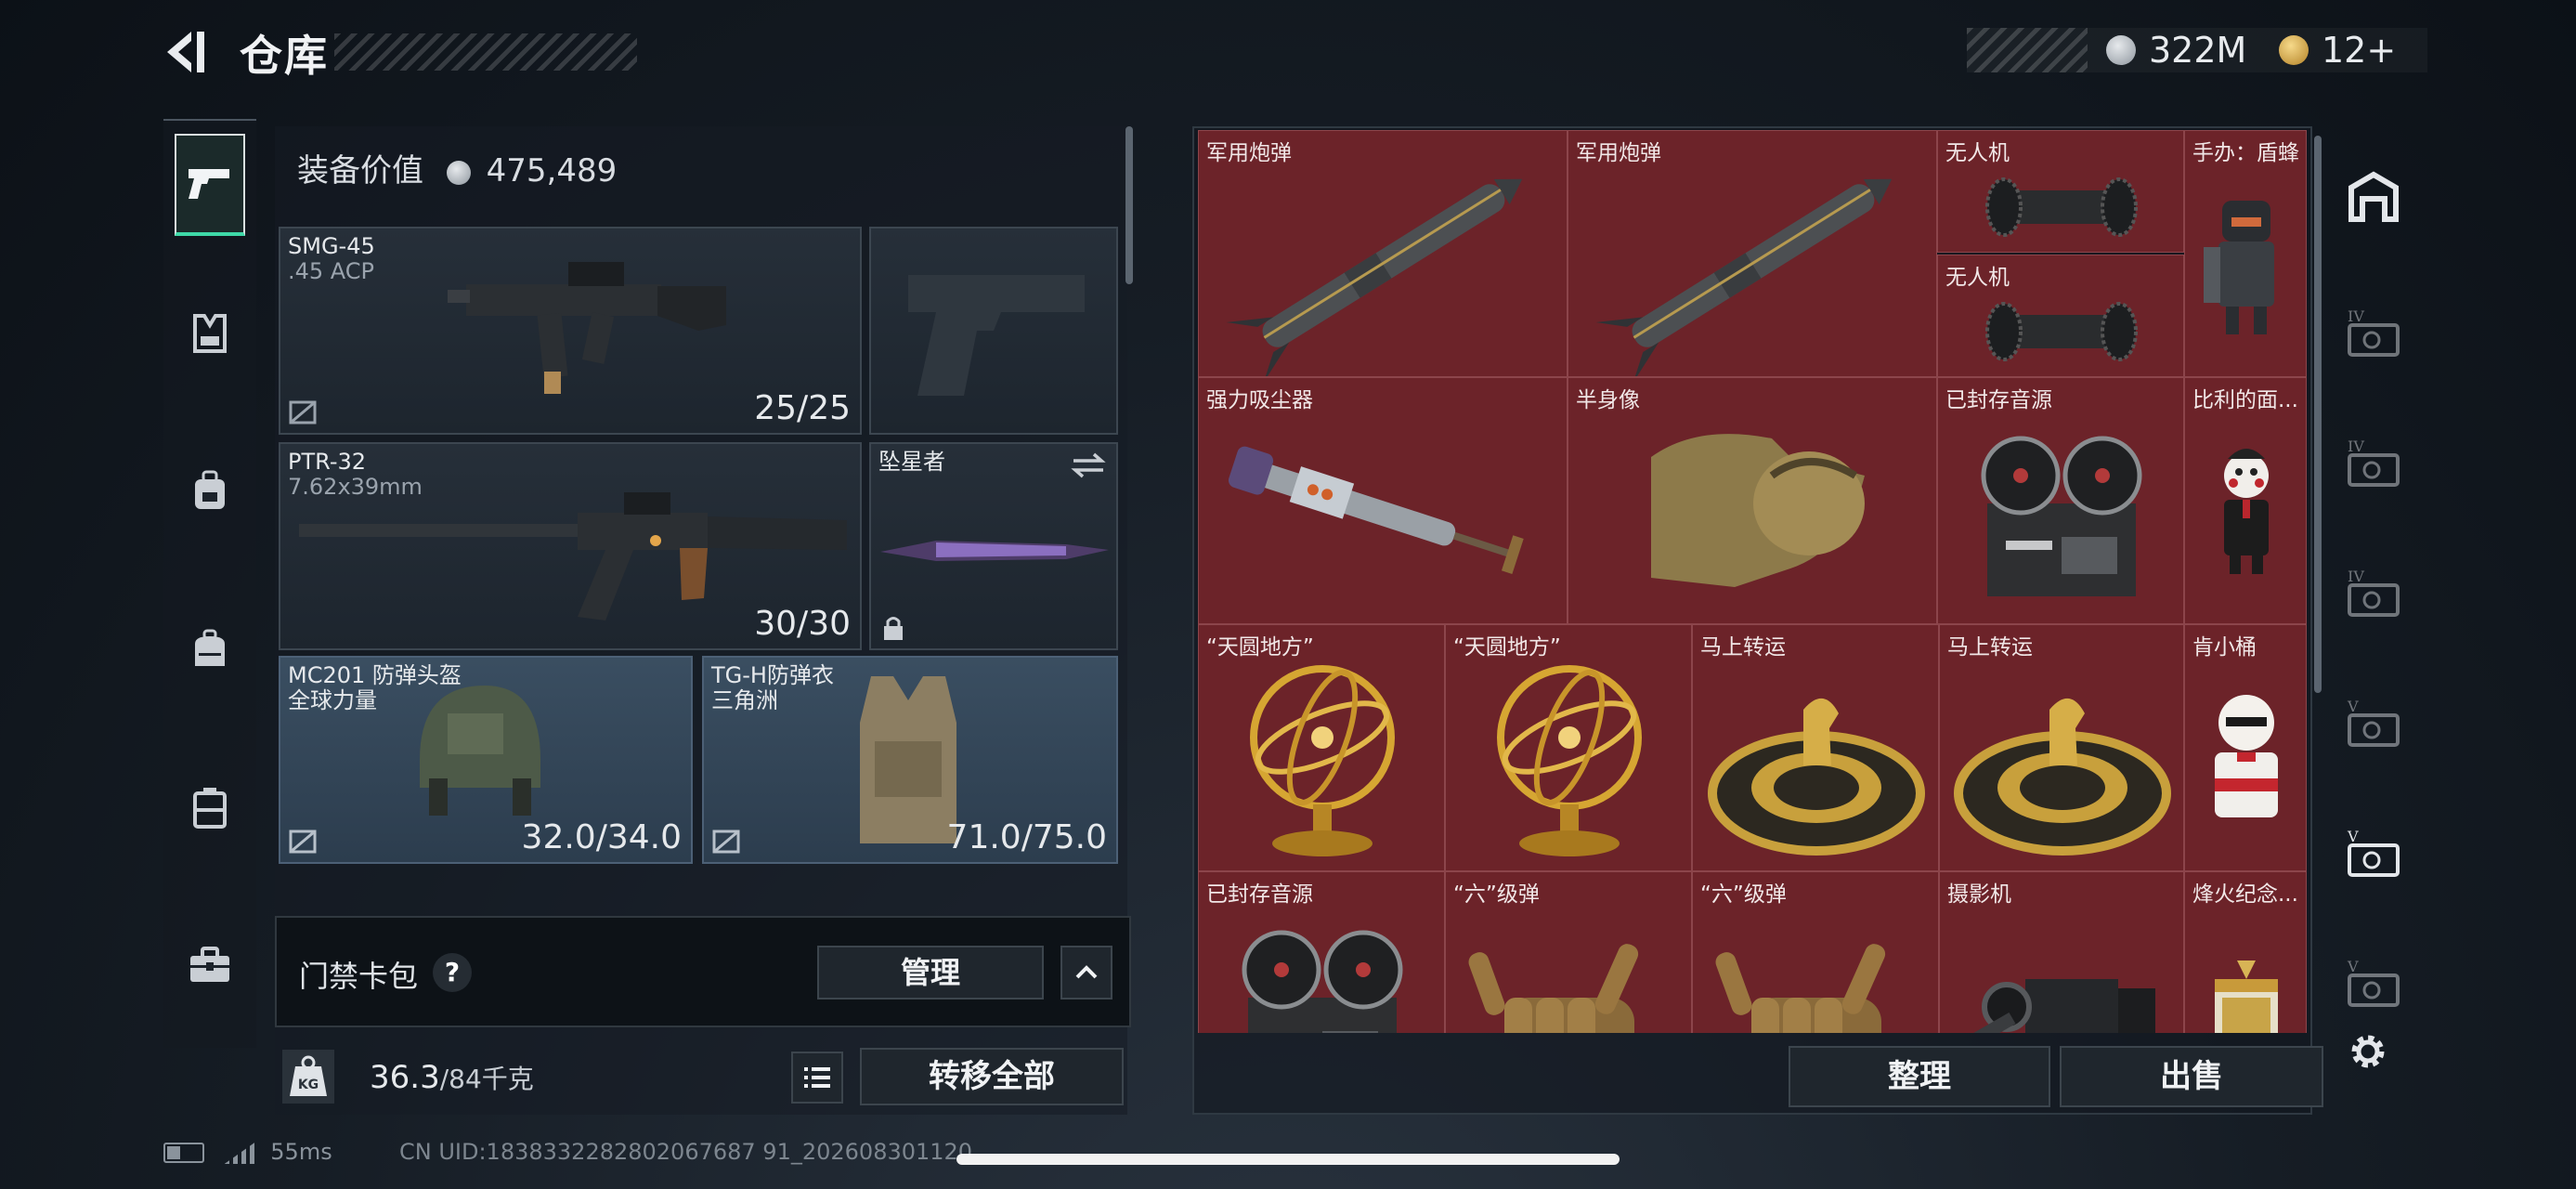 The width and height of the screenshot is (2576, 1189). I want to click on case-iv-icon: IV, so click(2374, 332).